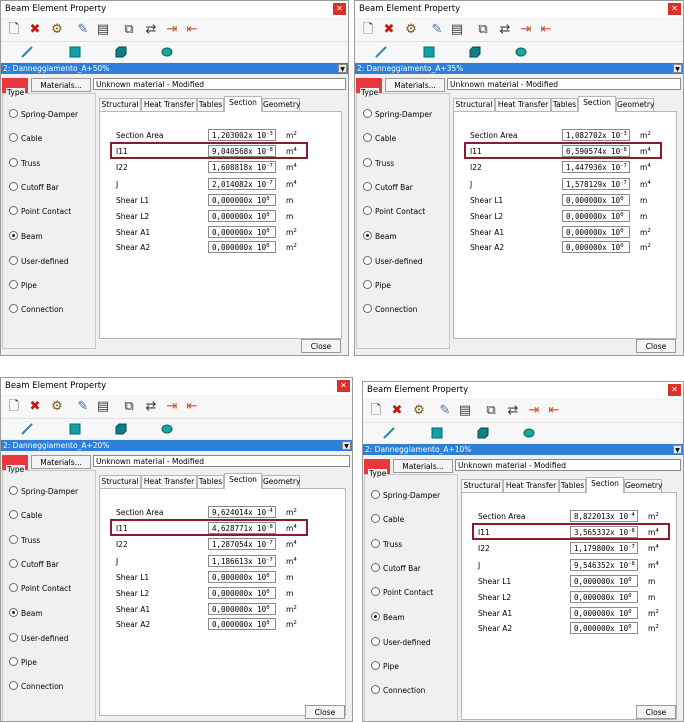 Image resolution: width=684 pixels, height=722 pixels. What do you see at coordinates (643, 485) in the screenshot?
I see `tab-geometry: Geometry` at bounding box center [643, 485].